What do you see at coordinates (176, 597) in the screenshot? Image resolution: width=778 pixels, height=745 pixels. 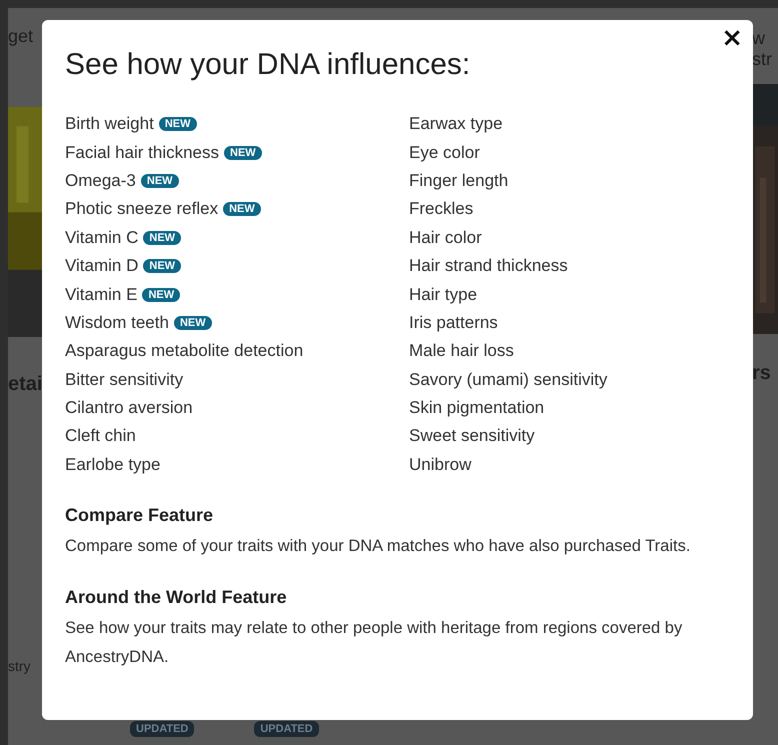 I see `section-heading: Around the World Feature` at bounding box center [176, 597].